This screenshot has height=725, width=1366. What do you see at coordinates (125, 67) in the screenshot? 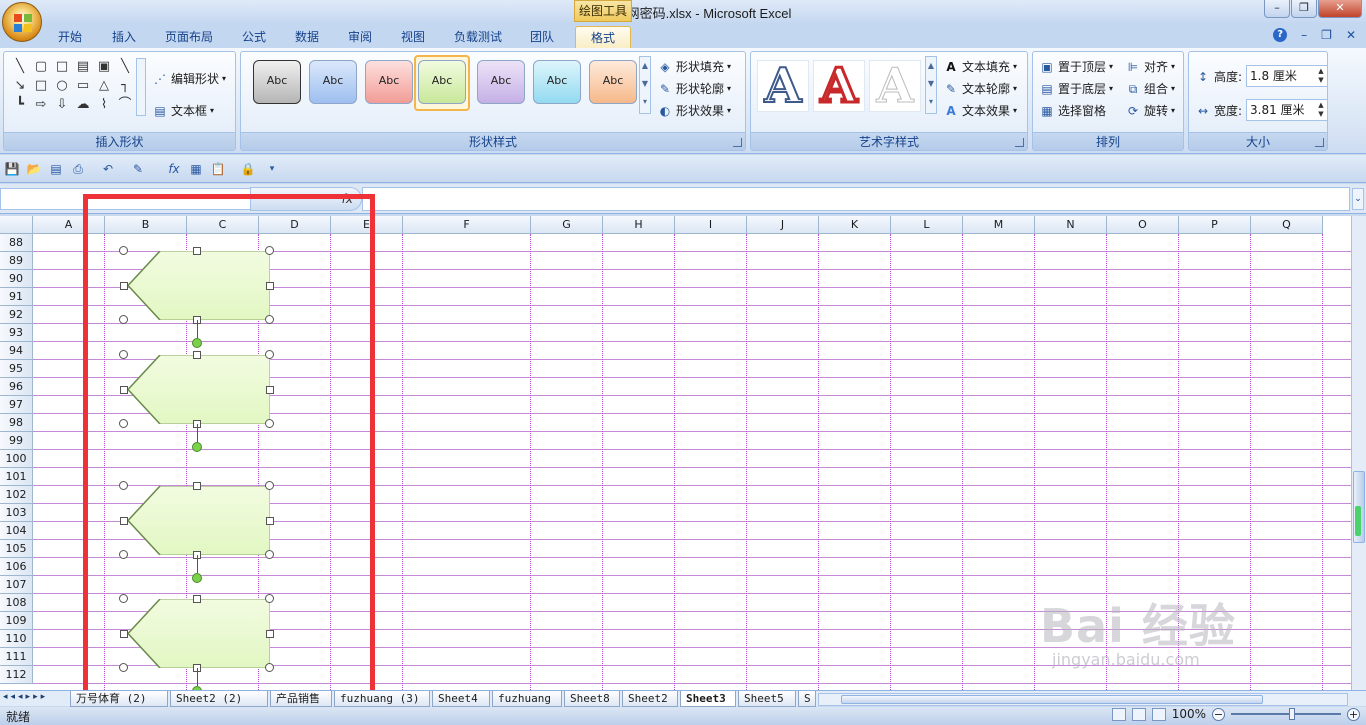
I see `line2-shape-icon: ╲` at bounding box center [125, 67].